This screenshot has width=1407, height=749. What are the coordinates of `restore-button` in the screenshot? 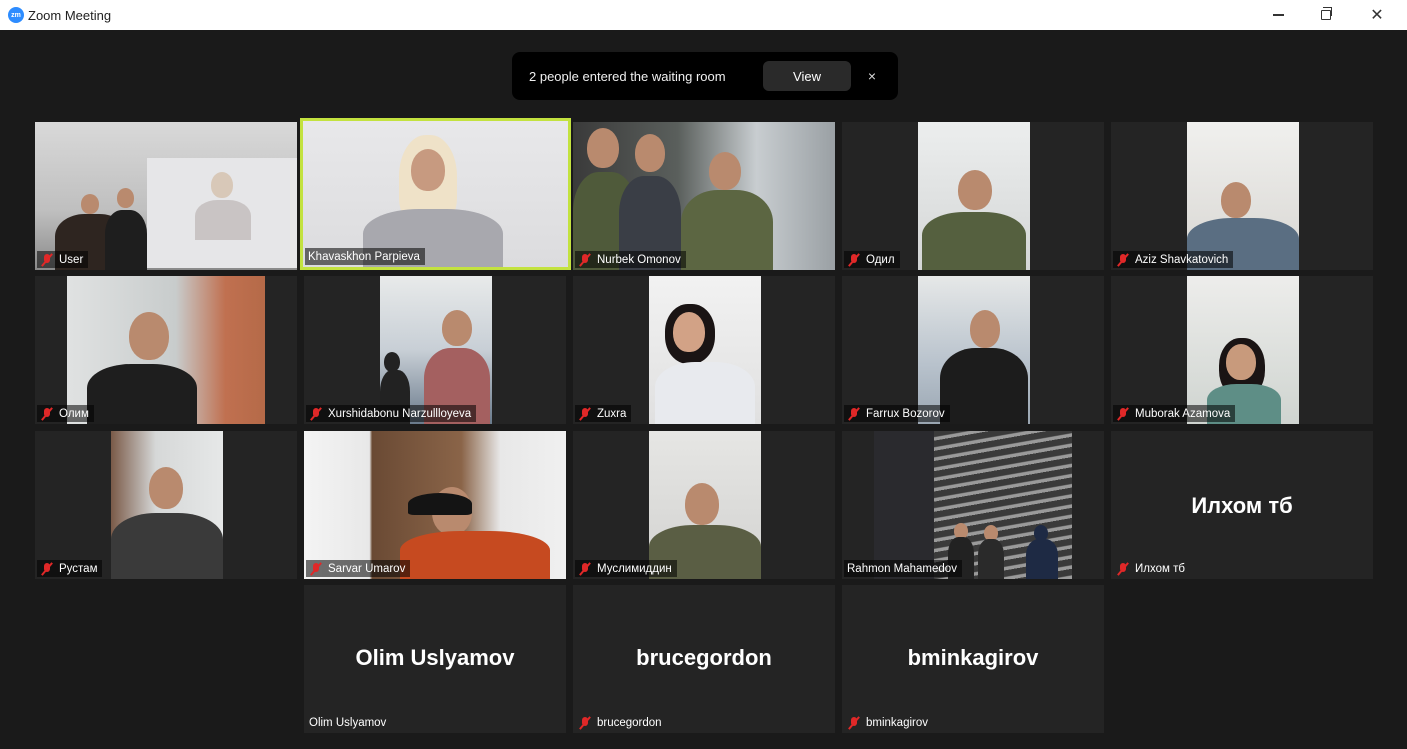 It's located at (1326, 15).